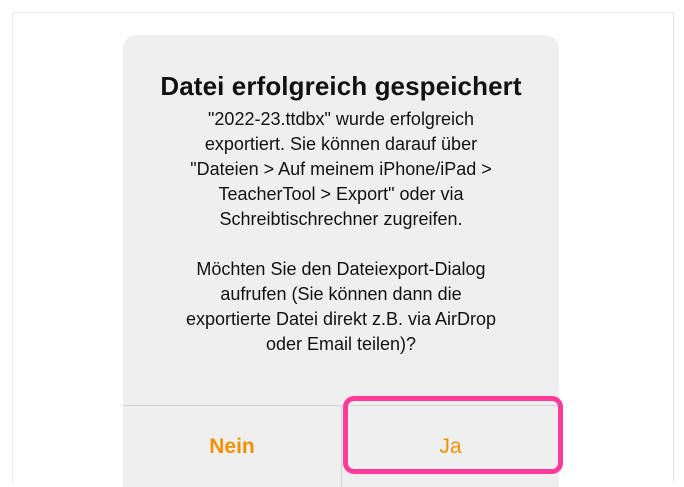 The image size is (684, 487). What do you see at coordinates (341, 86) in the screenshot?
I see `alert-title: Datei erfolgreich gespeichert` at bounding box center [341, 86].